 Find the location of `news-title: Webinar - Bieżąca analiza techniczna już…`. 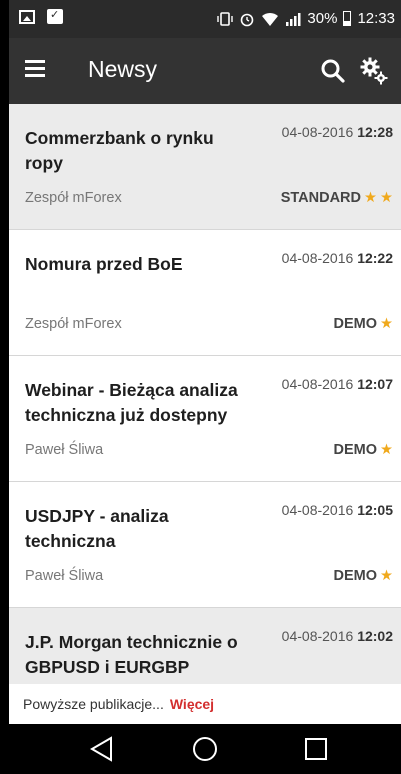

news-title: Webinar - Bieżąca analiza techniczna już… is located at coordinates (131, 402).